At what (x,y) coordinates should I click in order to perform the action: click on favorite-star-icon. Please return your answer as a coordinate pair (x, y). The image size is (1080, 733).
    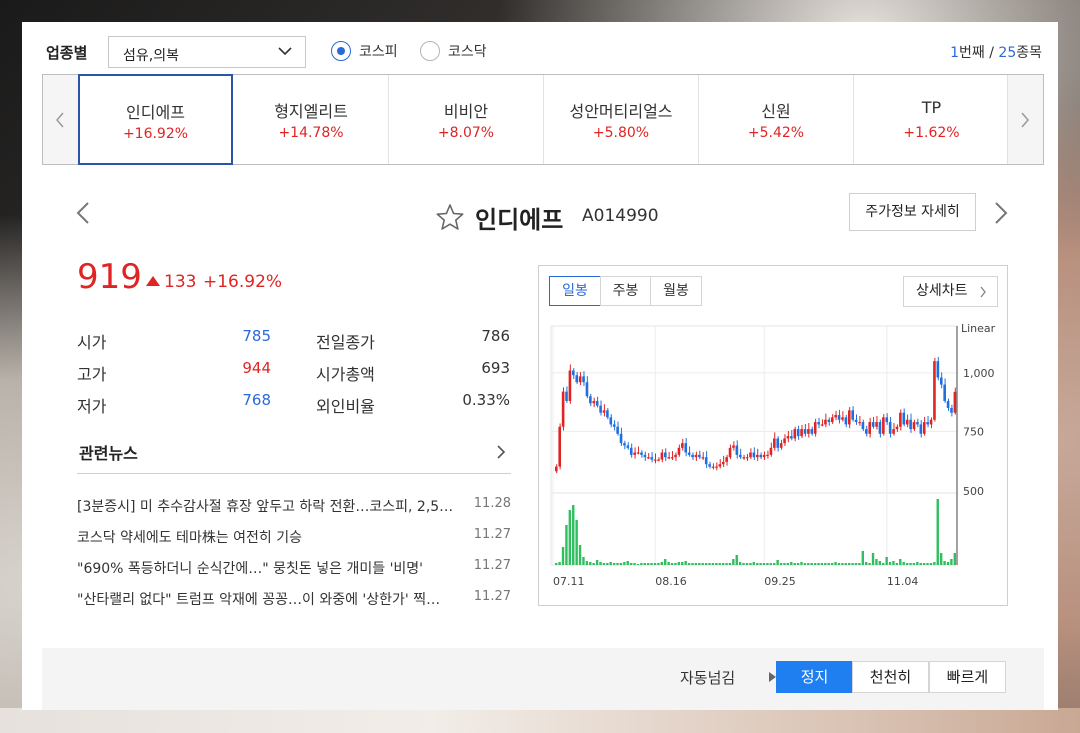
    Looking at the image, I should click on (450, 217).